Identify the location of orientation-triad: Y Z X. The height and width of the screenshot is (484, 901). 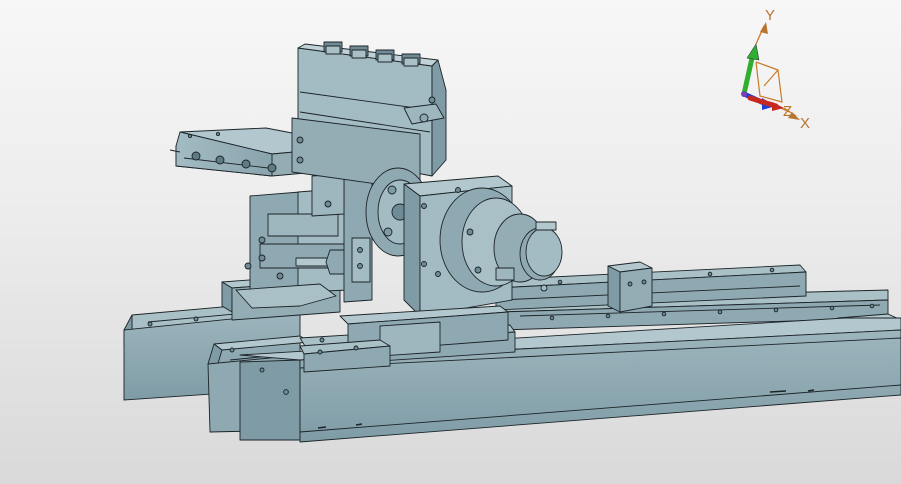
(775, 69).